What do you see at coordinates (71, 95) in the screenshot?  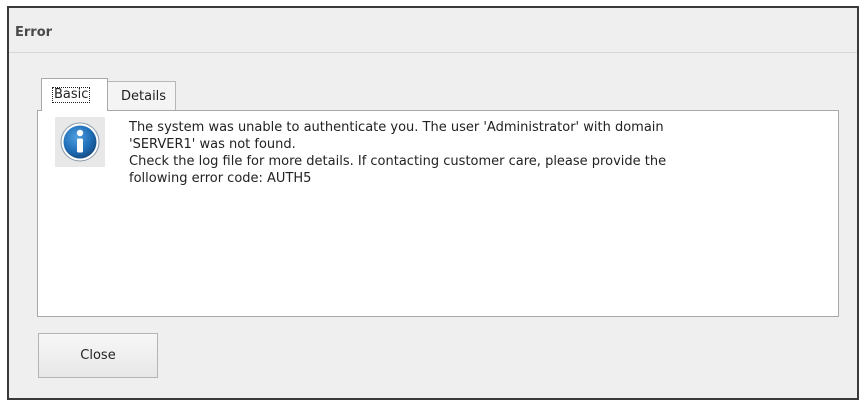 I see `tab-basic-label: Basic` at bounding box center [71, 95].